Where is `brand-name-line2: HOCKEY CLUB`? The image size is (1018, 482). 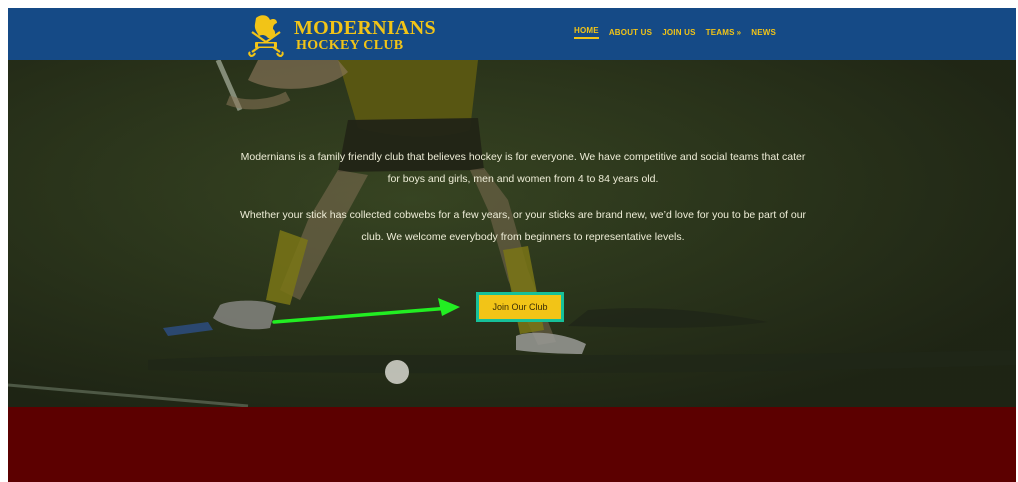
brand-name-line2: HOCKEY CLUB is located at coordinates (350, 45).